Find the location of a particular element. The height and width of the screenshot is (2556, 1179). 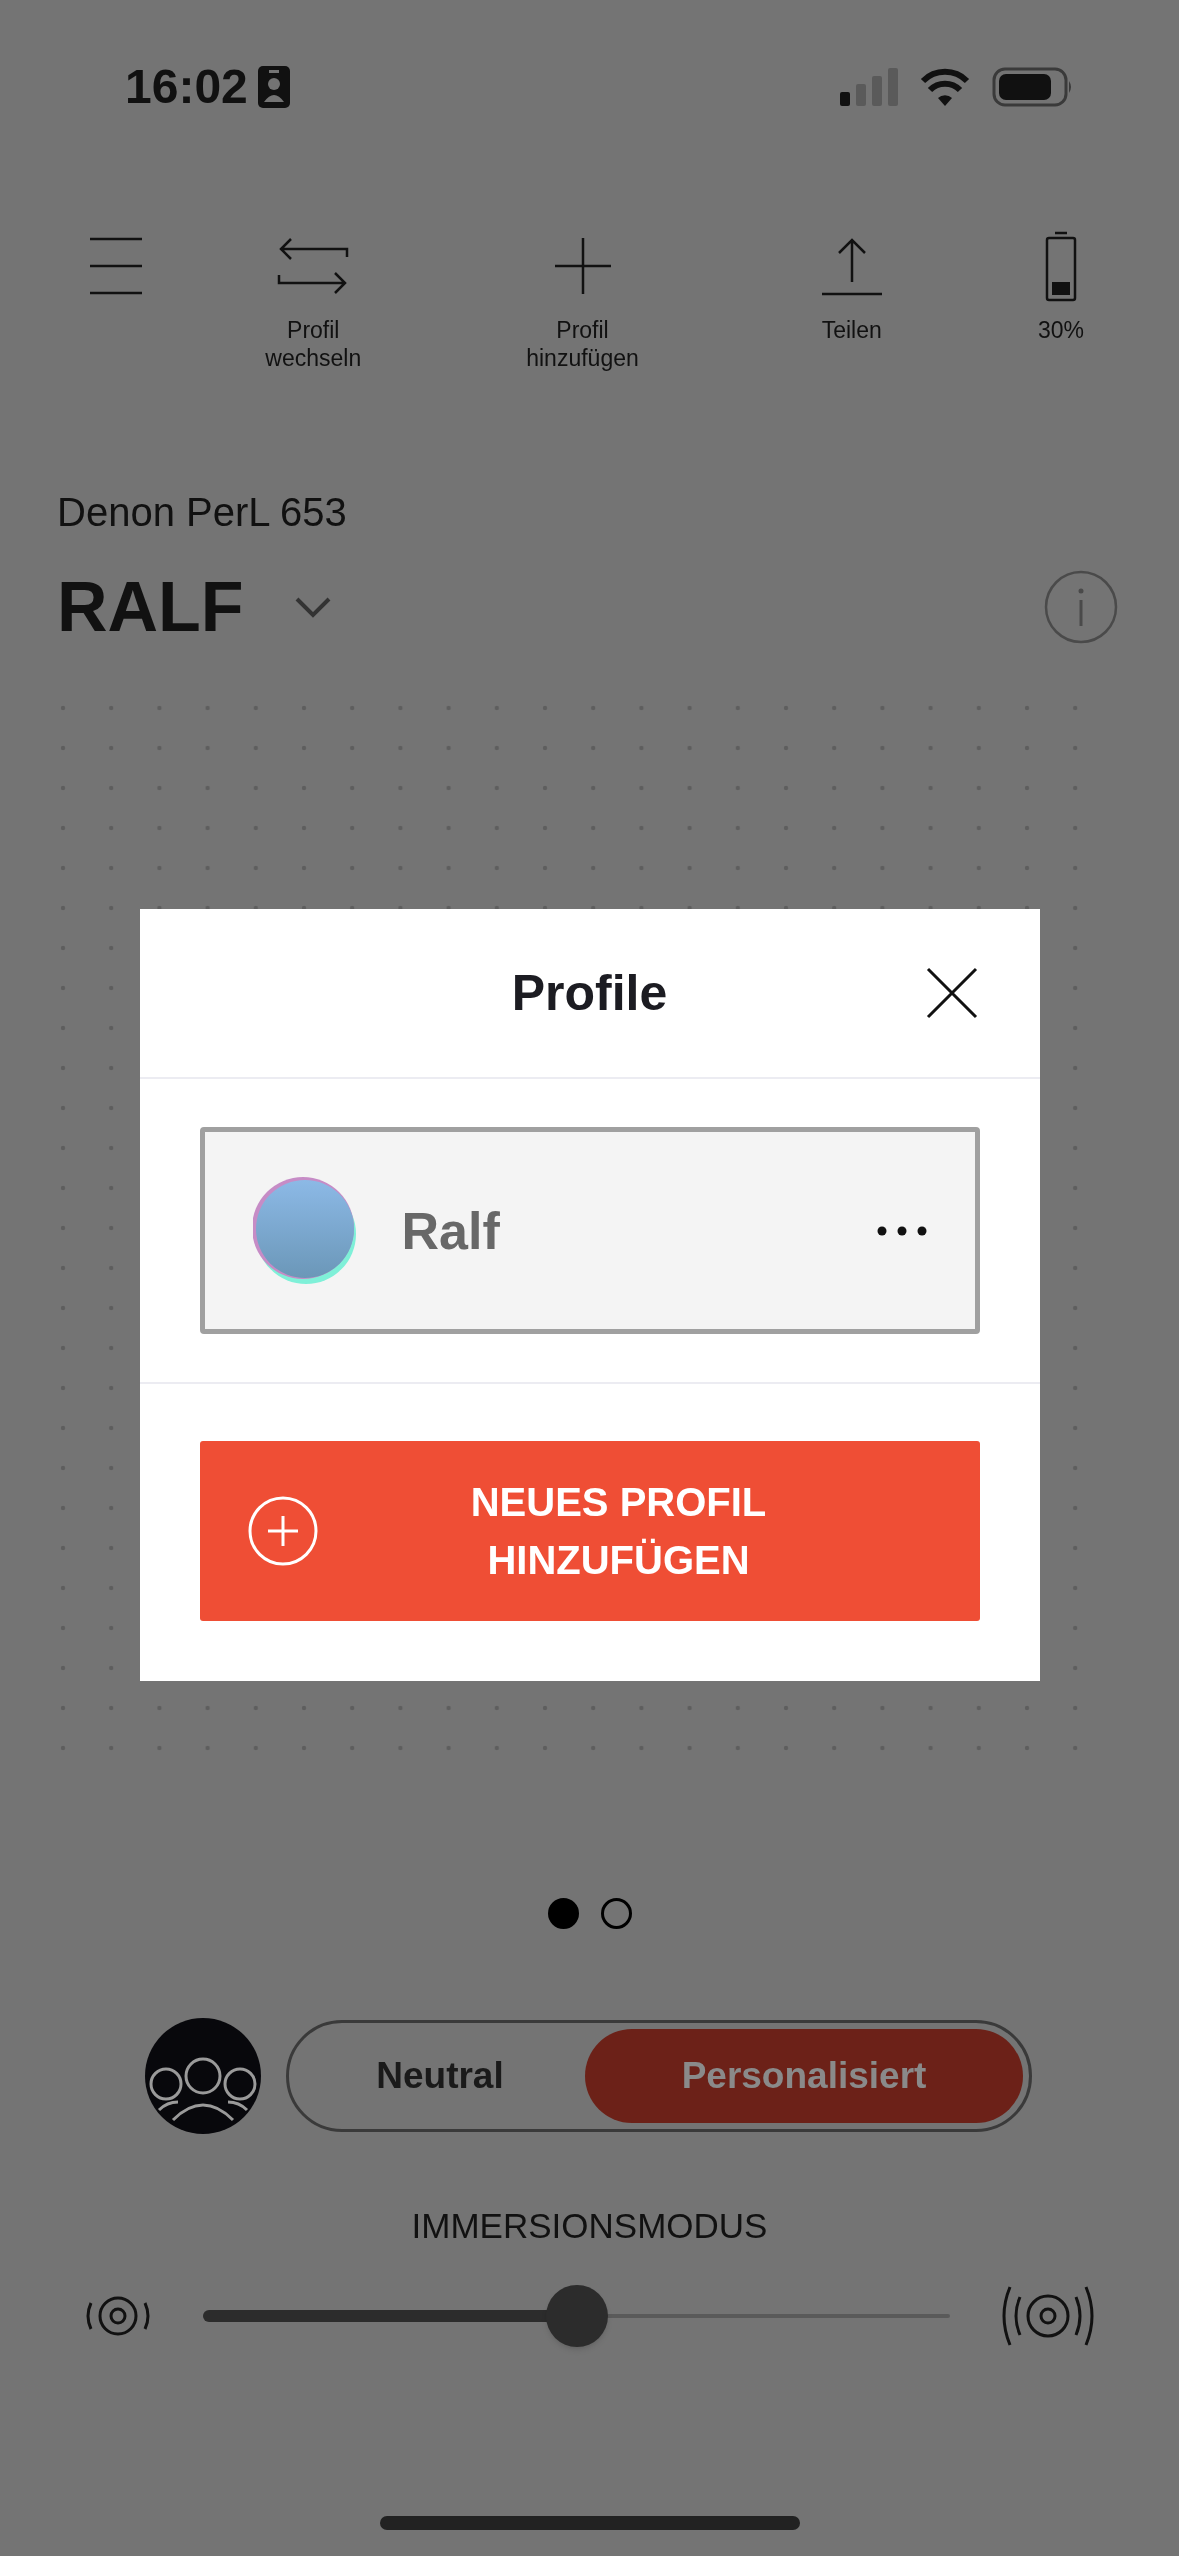

chevron-down-icon is located at coordinates (312, 607).